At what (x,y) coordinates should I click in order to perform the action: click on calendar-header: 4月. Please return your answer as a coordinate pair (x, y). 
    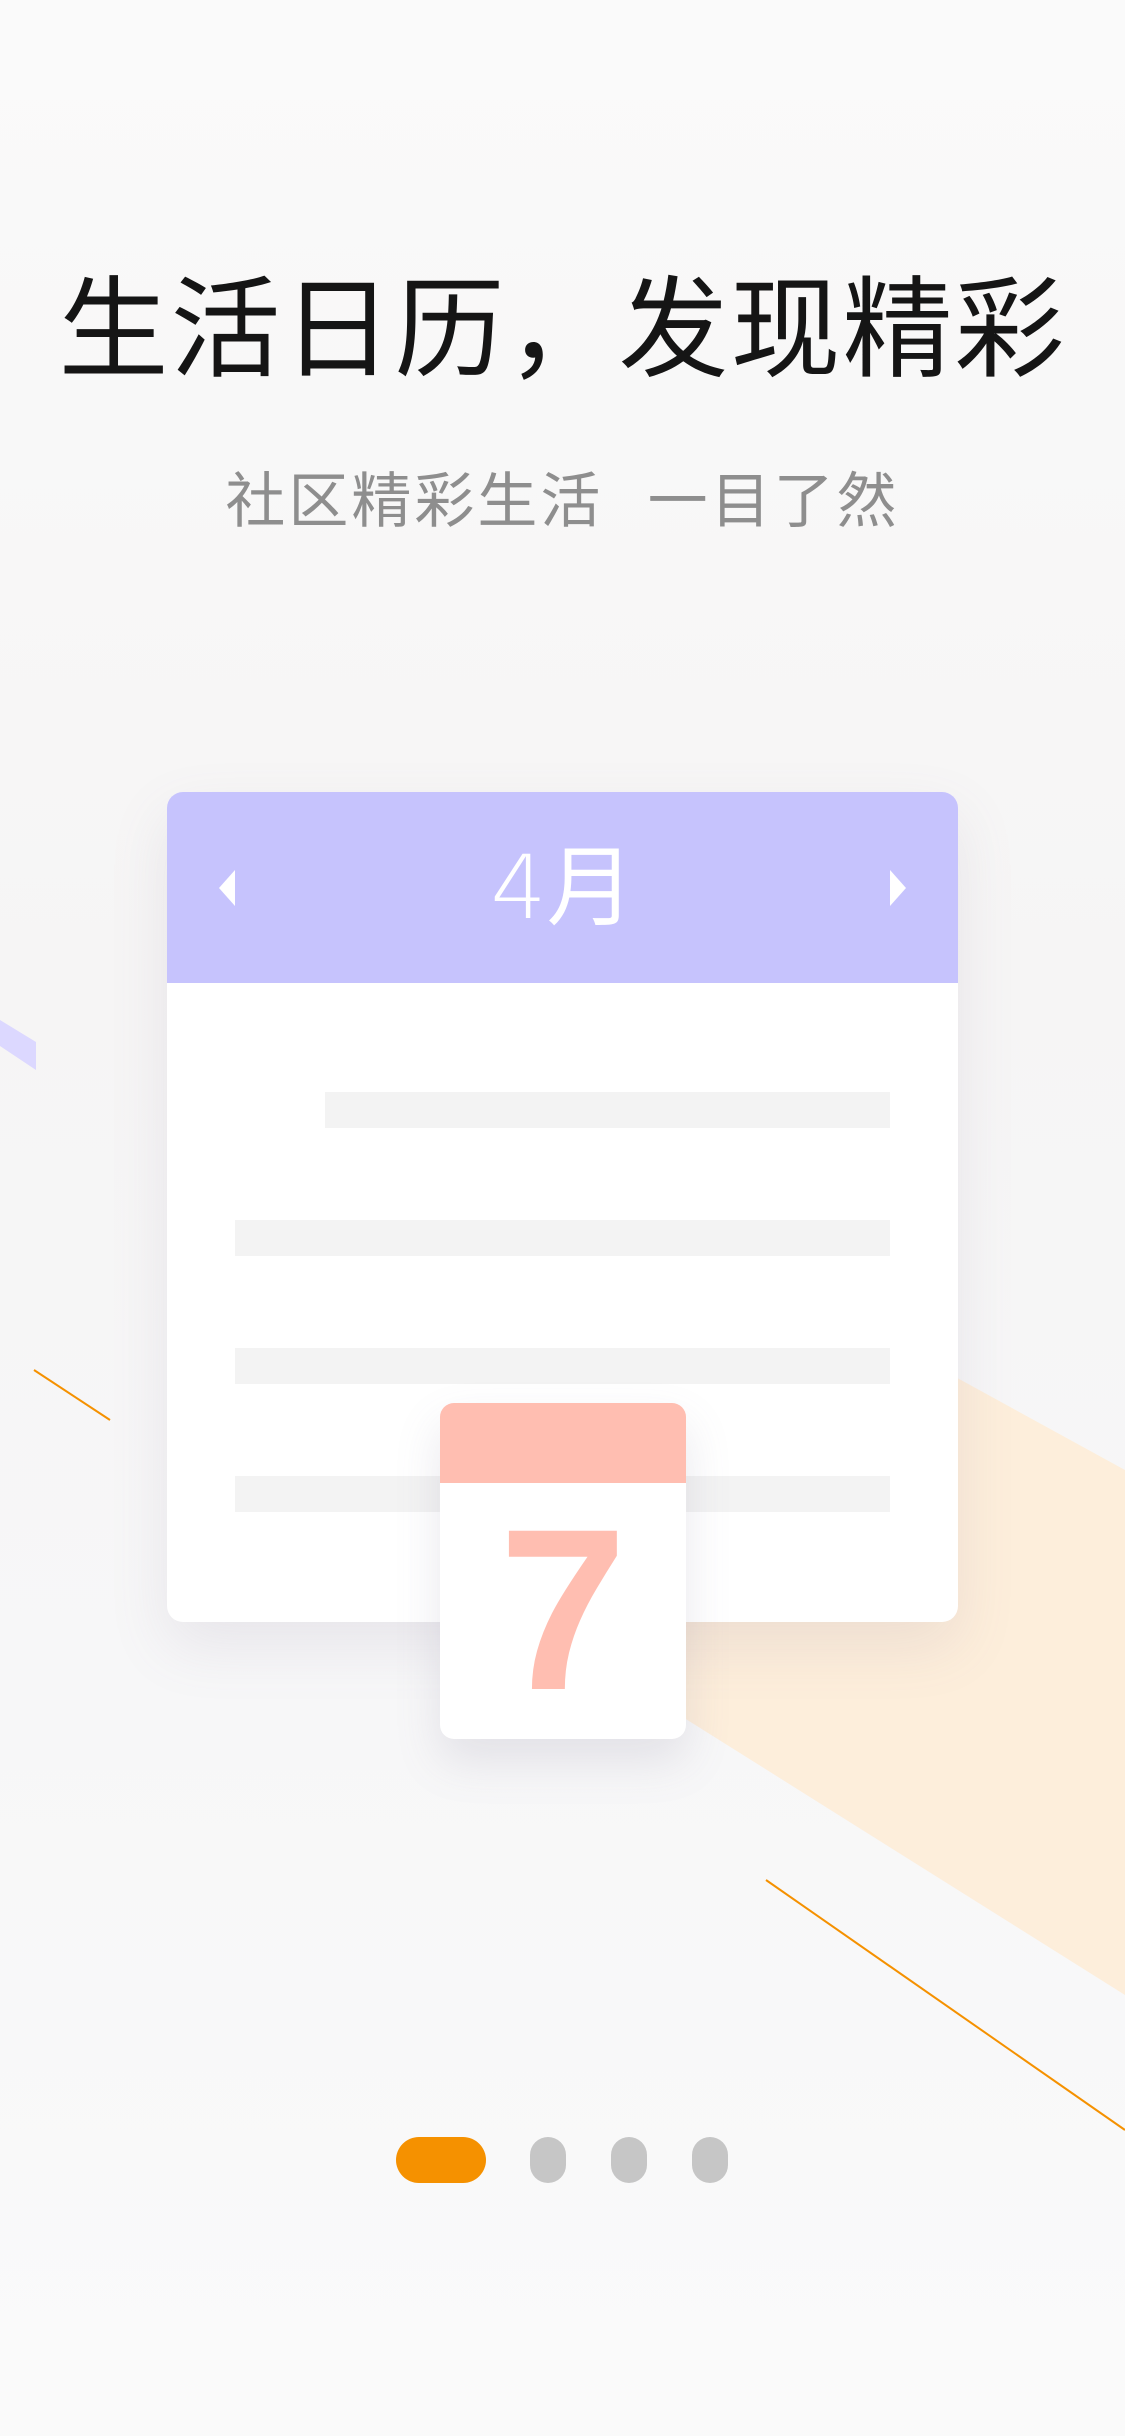
    Looking at the image, I should click on (562, 887).